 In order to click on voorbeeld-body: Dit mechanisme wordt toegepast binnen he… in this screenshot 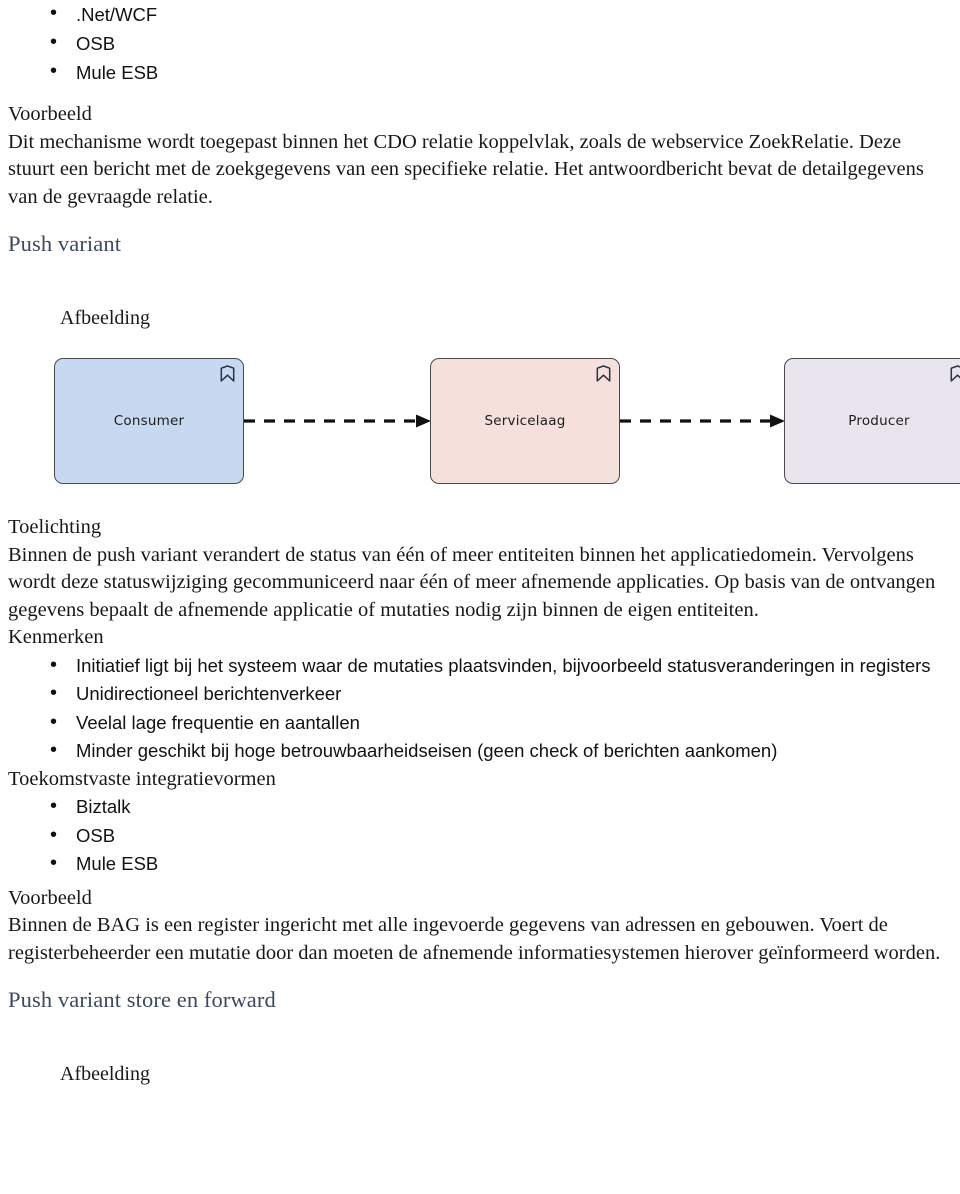, I will do `click(466, 169)`.